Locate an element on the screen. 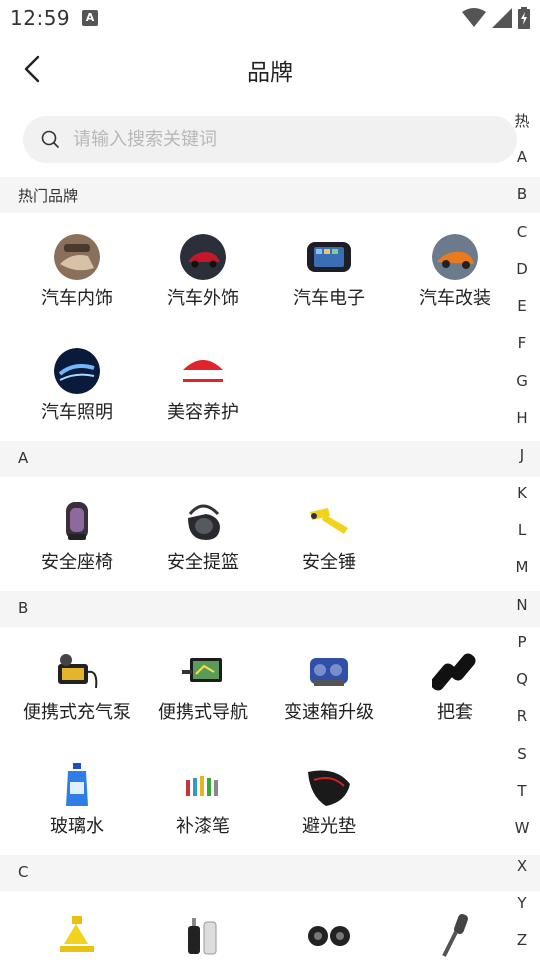  brand-item-gearbox: 变速箱升级 is located at coordinates (329, 693).